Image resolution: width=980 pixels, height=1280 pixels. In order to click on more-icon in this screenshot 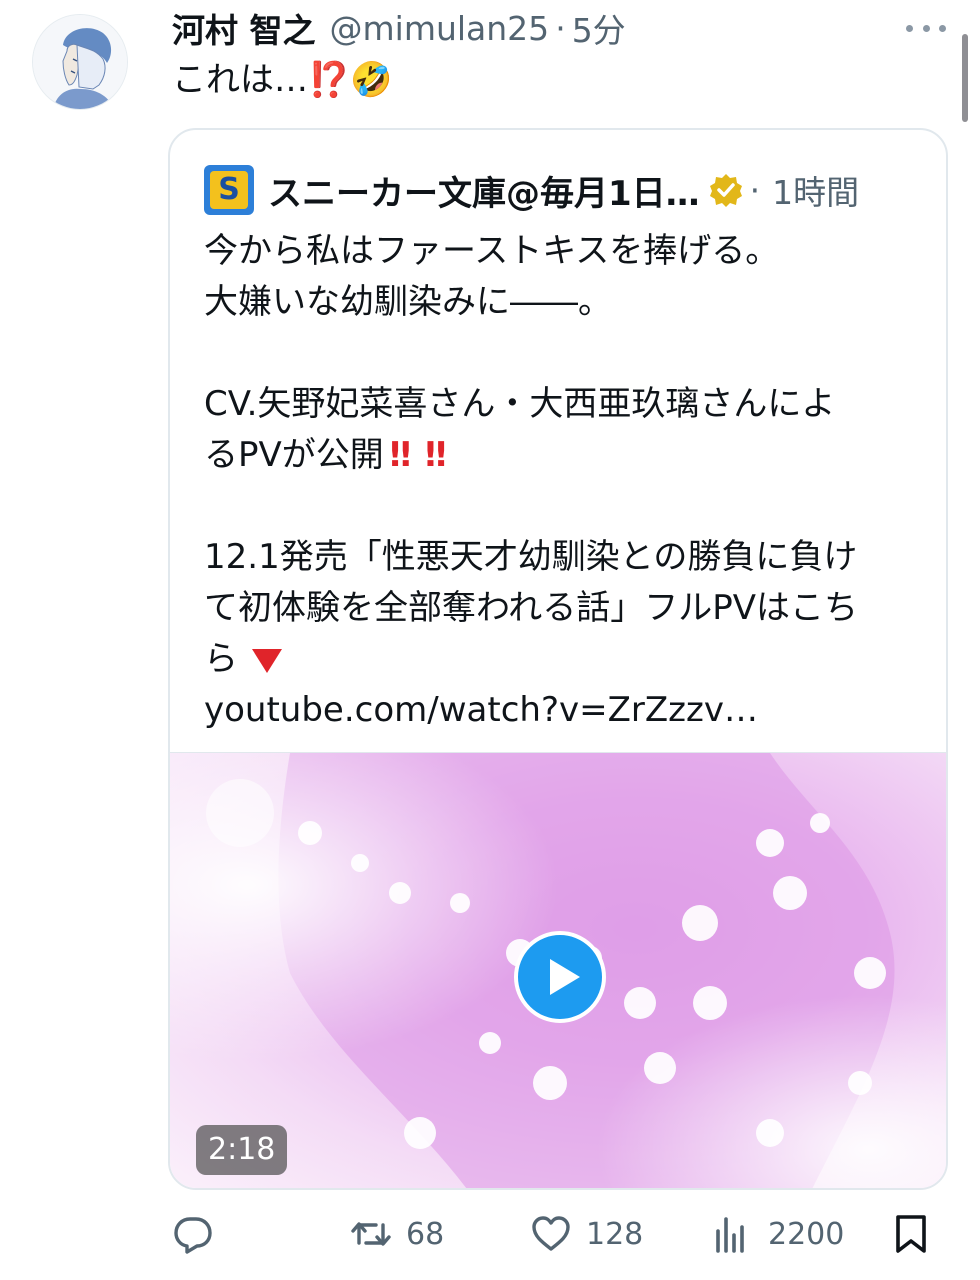, I will do `click(926, 28)`.